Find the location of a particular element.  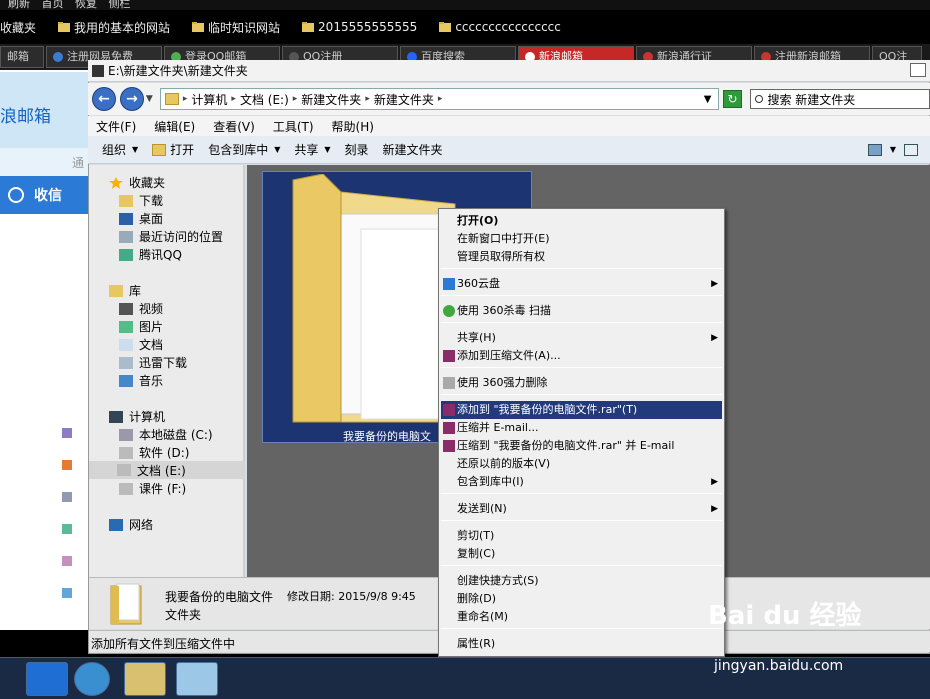

history-dropdown-icon: ▼ is located at coordinates (151, 99).